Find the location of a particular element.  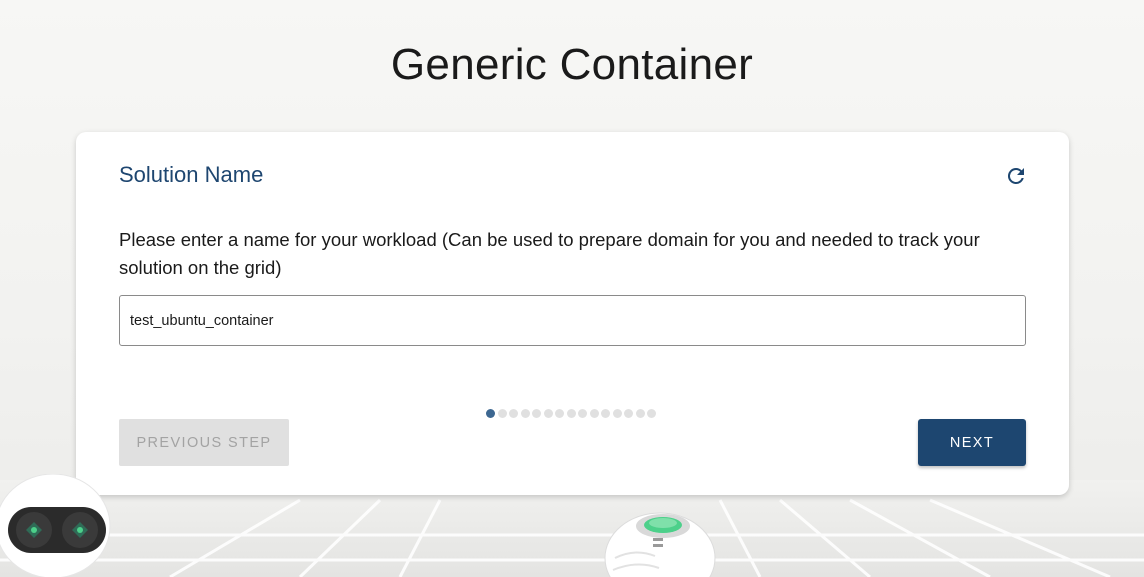

step-progress-dots is located at coordinates (571, 414).